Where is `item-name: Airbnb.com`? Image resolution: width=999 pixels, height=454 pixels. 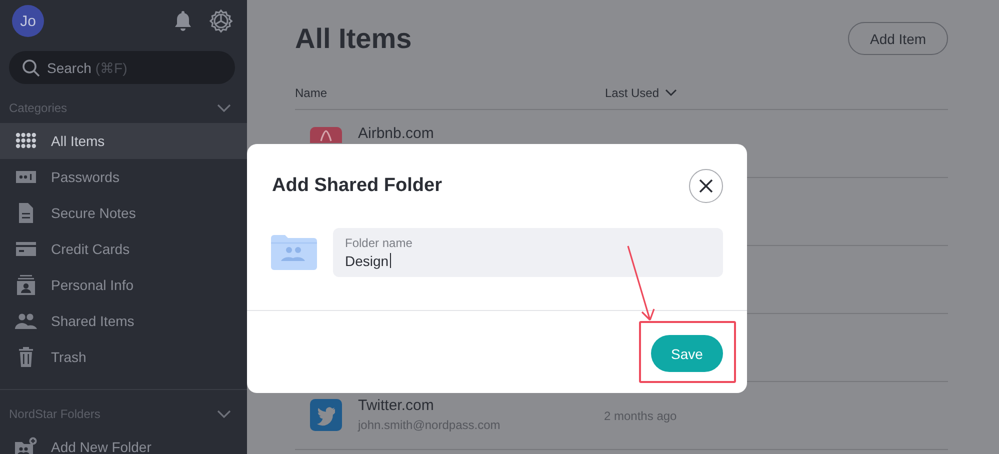
item-name: Airbnb.com is located at coordinates (396, 133).